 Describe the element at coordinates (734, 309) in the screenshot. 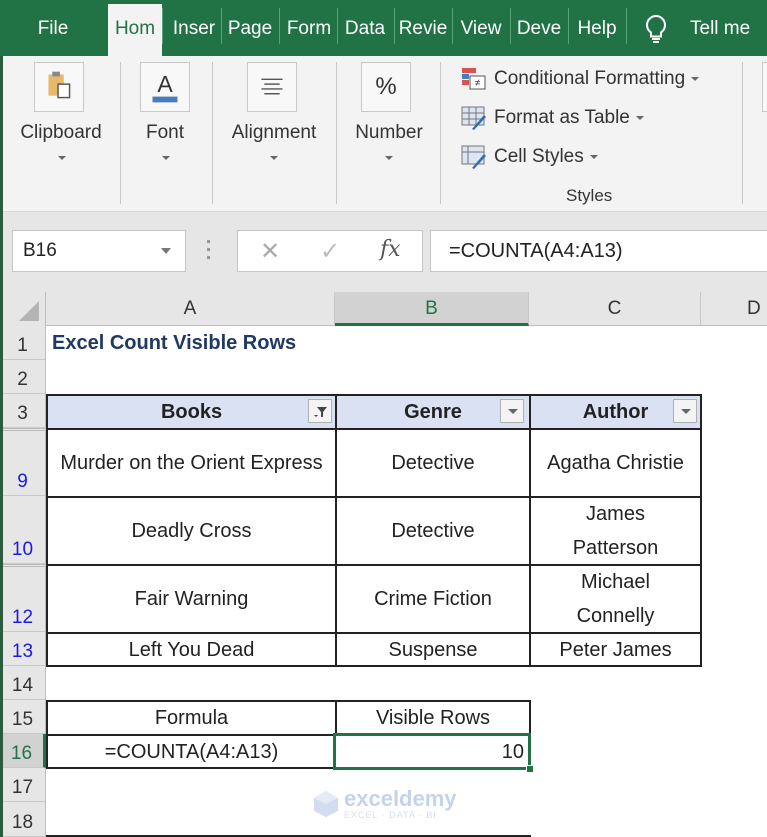

I see `column-header-d: D` at that location.